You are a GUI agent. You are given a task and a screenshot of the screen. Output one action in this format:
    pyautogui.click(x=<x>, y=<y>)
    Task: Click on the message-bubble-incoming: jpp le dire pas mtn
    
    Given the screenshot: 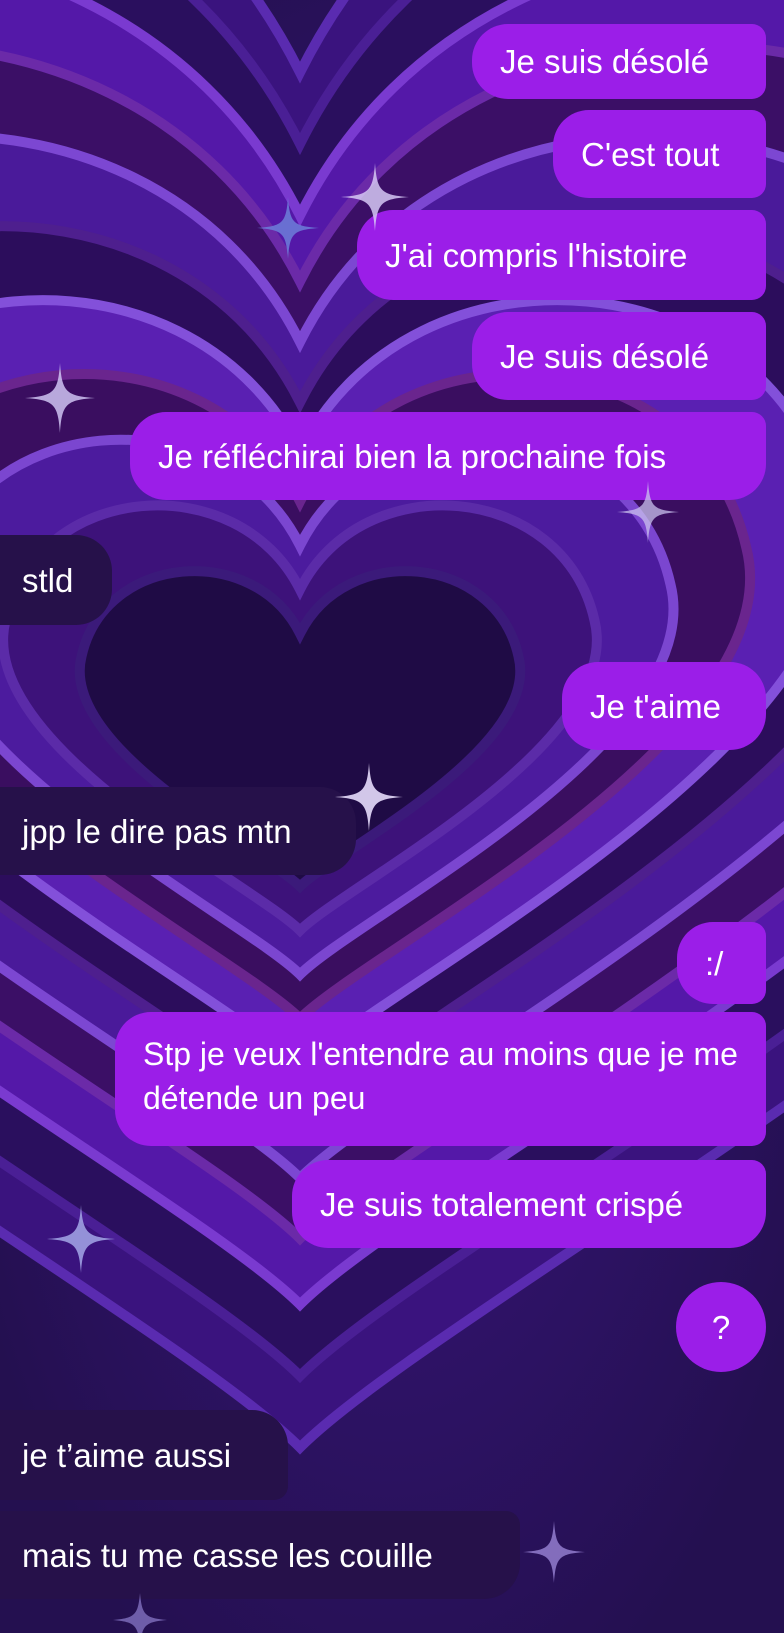 What is the action you would take?
    pyautogui.click(x=178, y=831)
    